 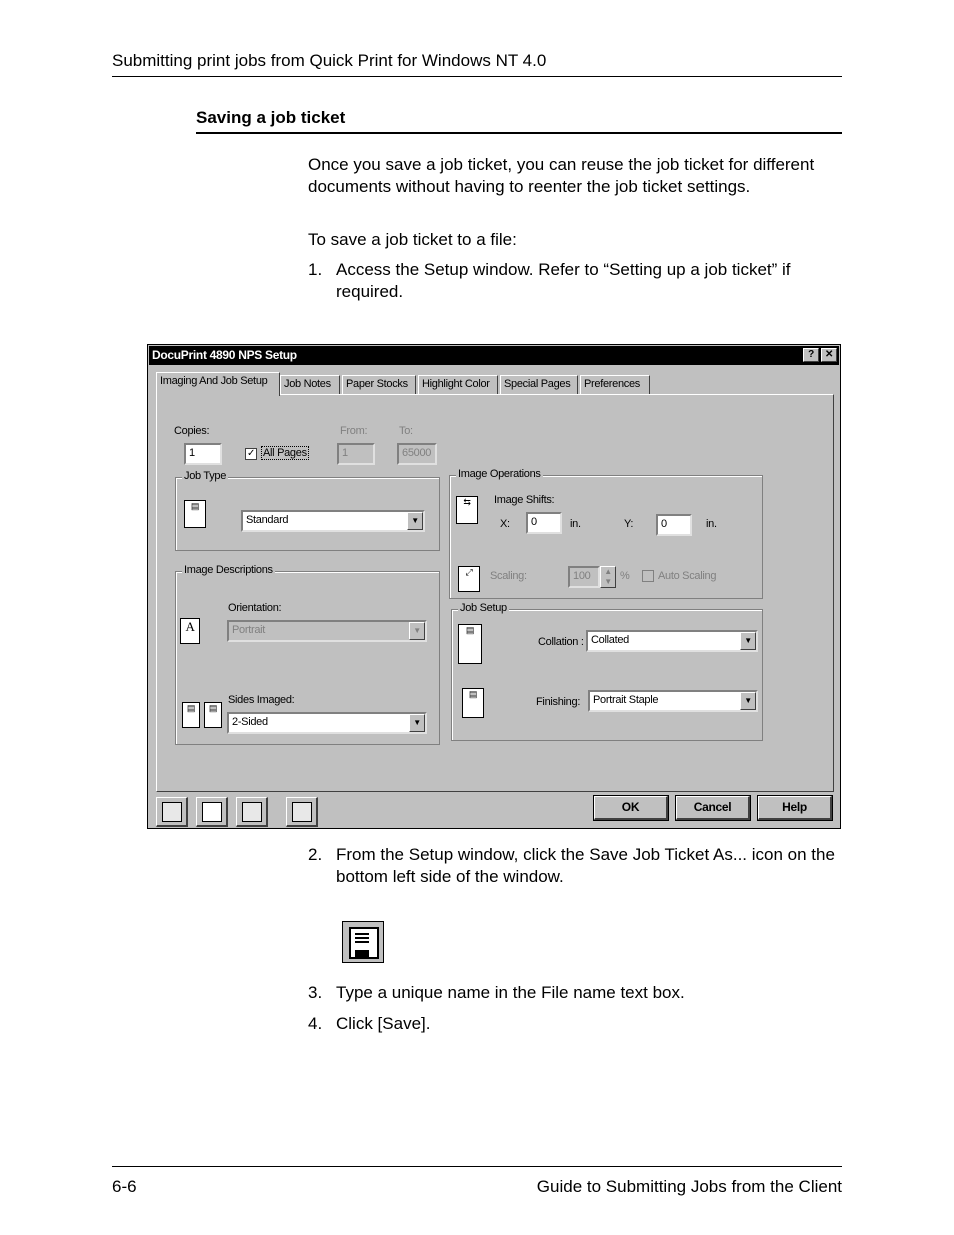 What do you see at coordinates (249, 630) in the screenshot?
I see `orientation-value: Portrait` at bounding box center [249, 630].